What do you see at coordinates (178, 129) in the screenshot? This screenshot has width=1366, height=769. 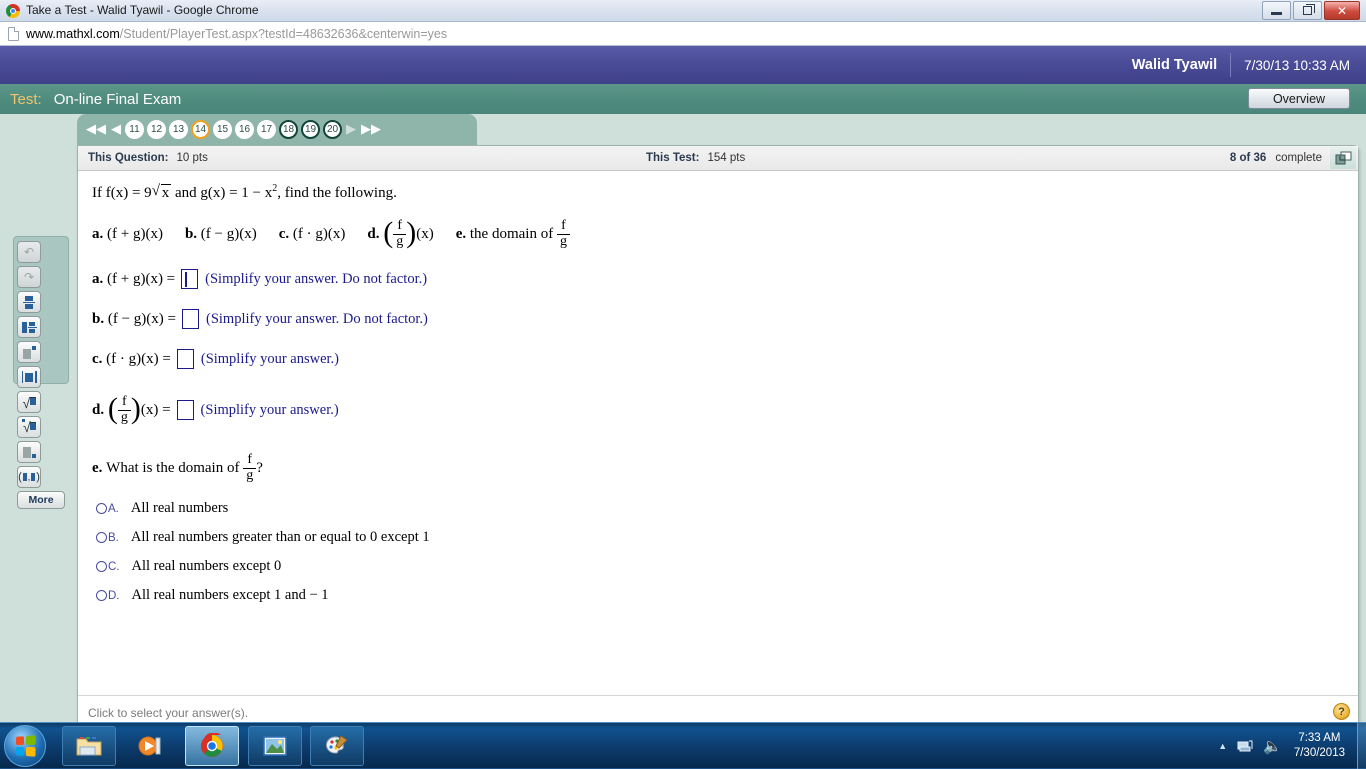 I see `question-number-13: 13` at bounding box center [178, 129].